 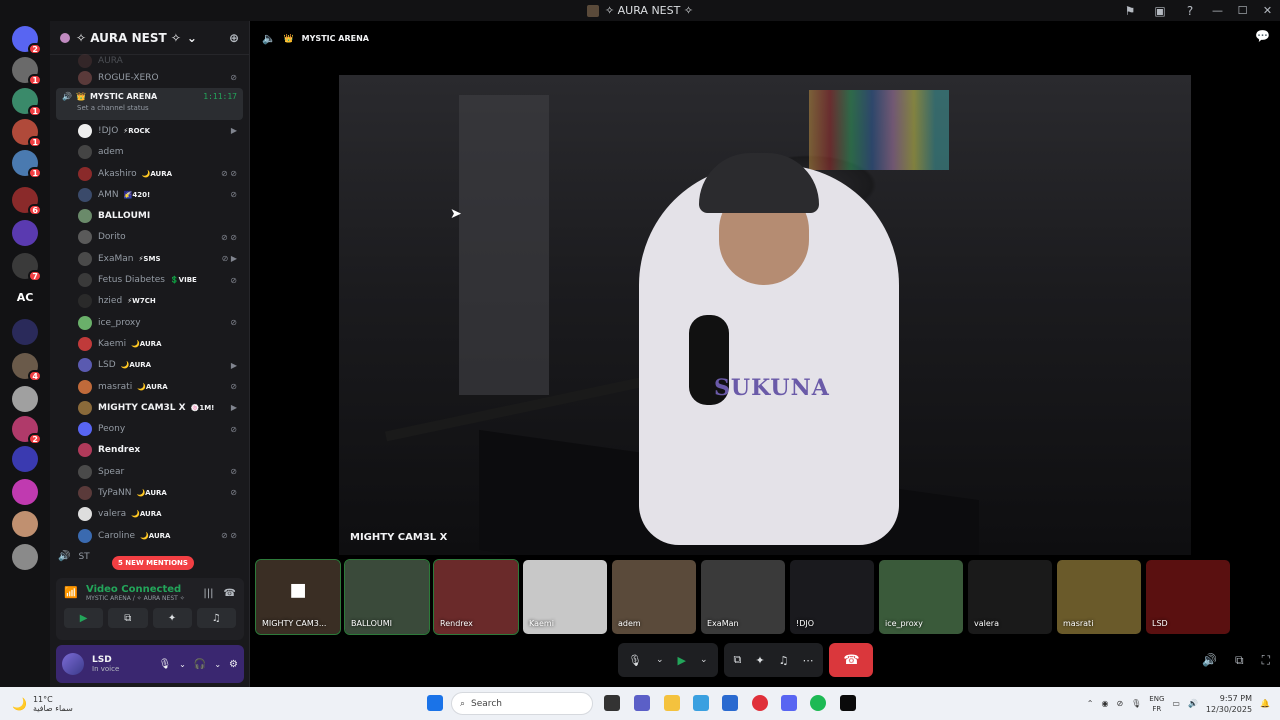 What do you see at coordinates (1176, 703) in the screenshot?
I see `display-icon: ▭` at bounding box center [1176, 703].